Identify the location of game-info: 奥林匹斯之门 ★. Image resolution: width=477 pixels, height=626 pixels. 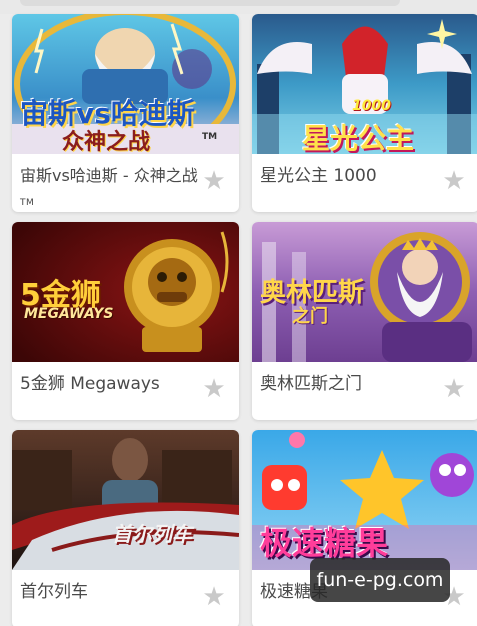
(364, 391).